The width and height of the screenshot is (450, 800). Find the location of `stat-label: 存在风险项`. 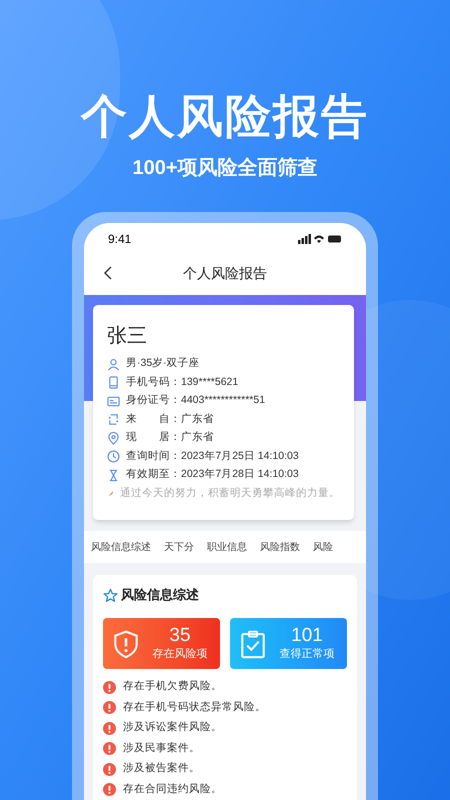

stat-label: 存在风险项 is located at coordinates (180, 654).